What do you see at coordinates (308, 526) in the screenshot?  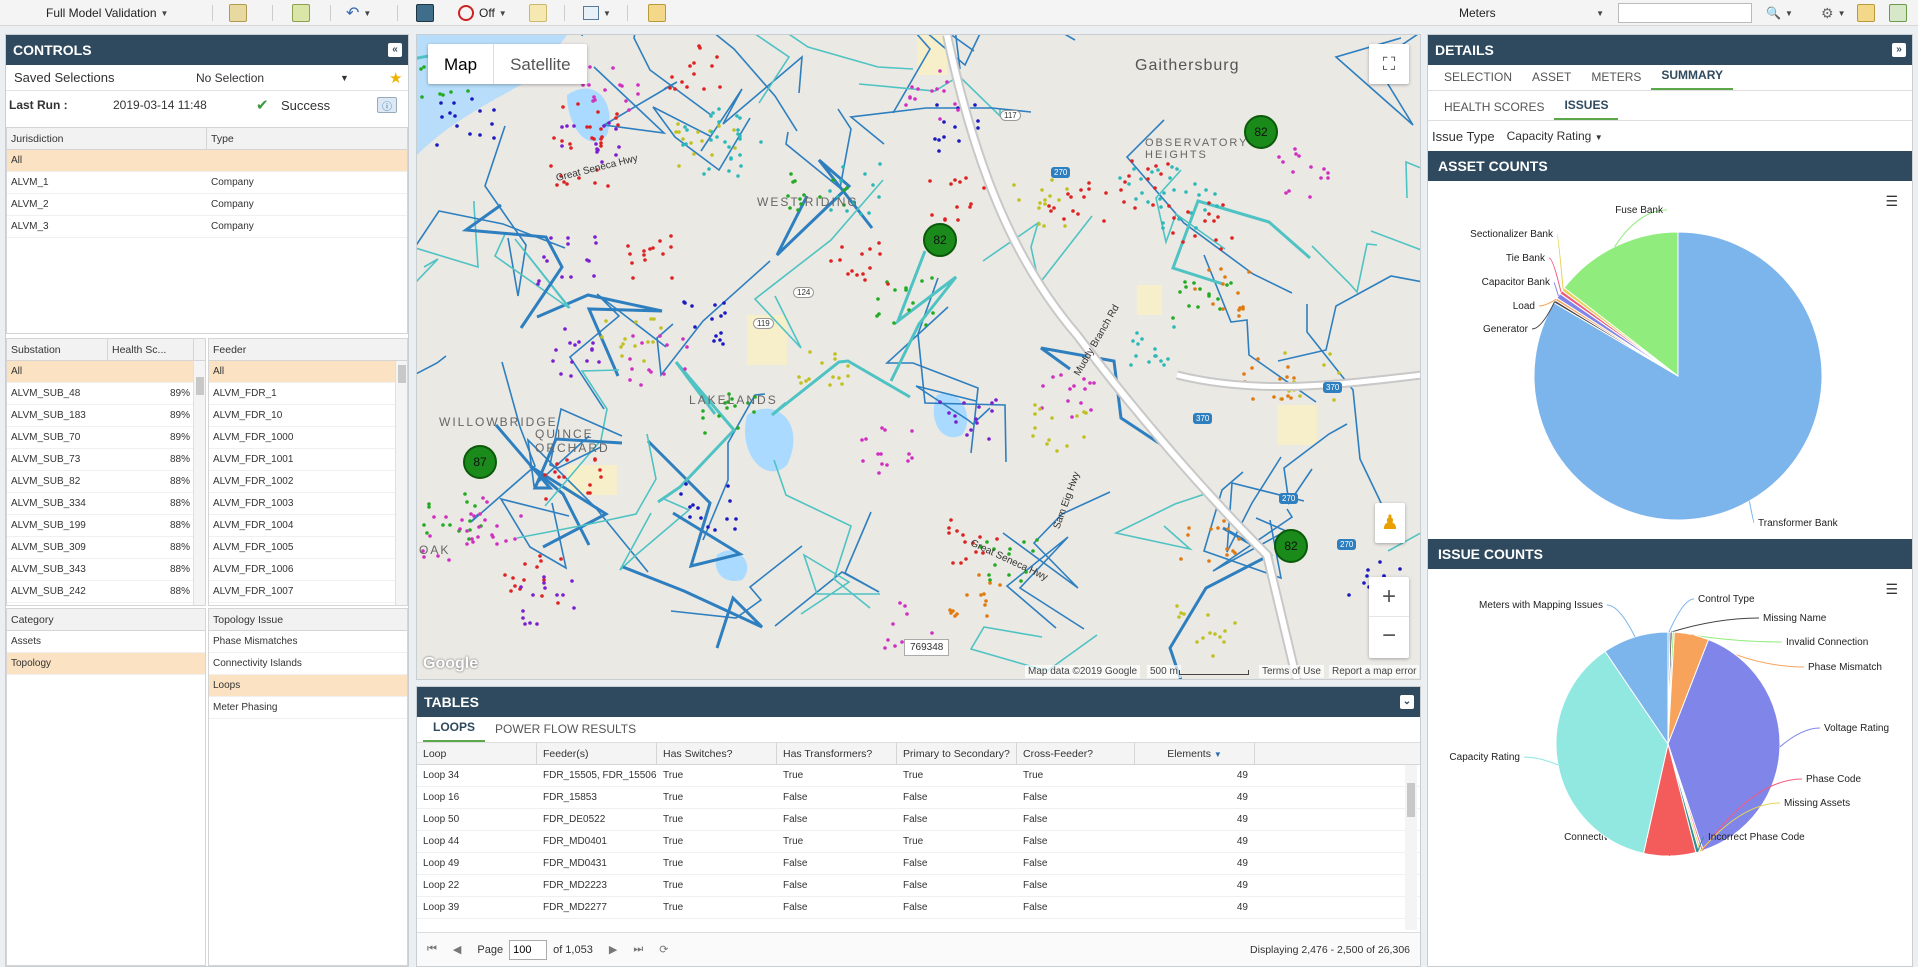 I see `table-row: ALVM_FDR_1004` at bounding box center [308, 526].